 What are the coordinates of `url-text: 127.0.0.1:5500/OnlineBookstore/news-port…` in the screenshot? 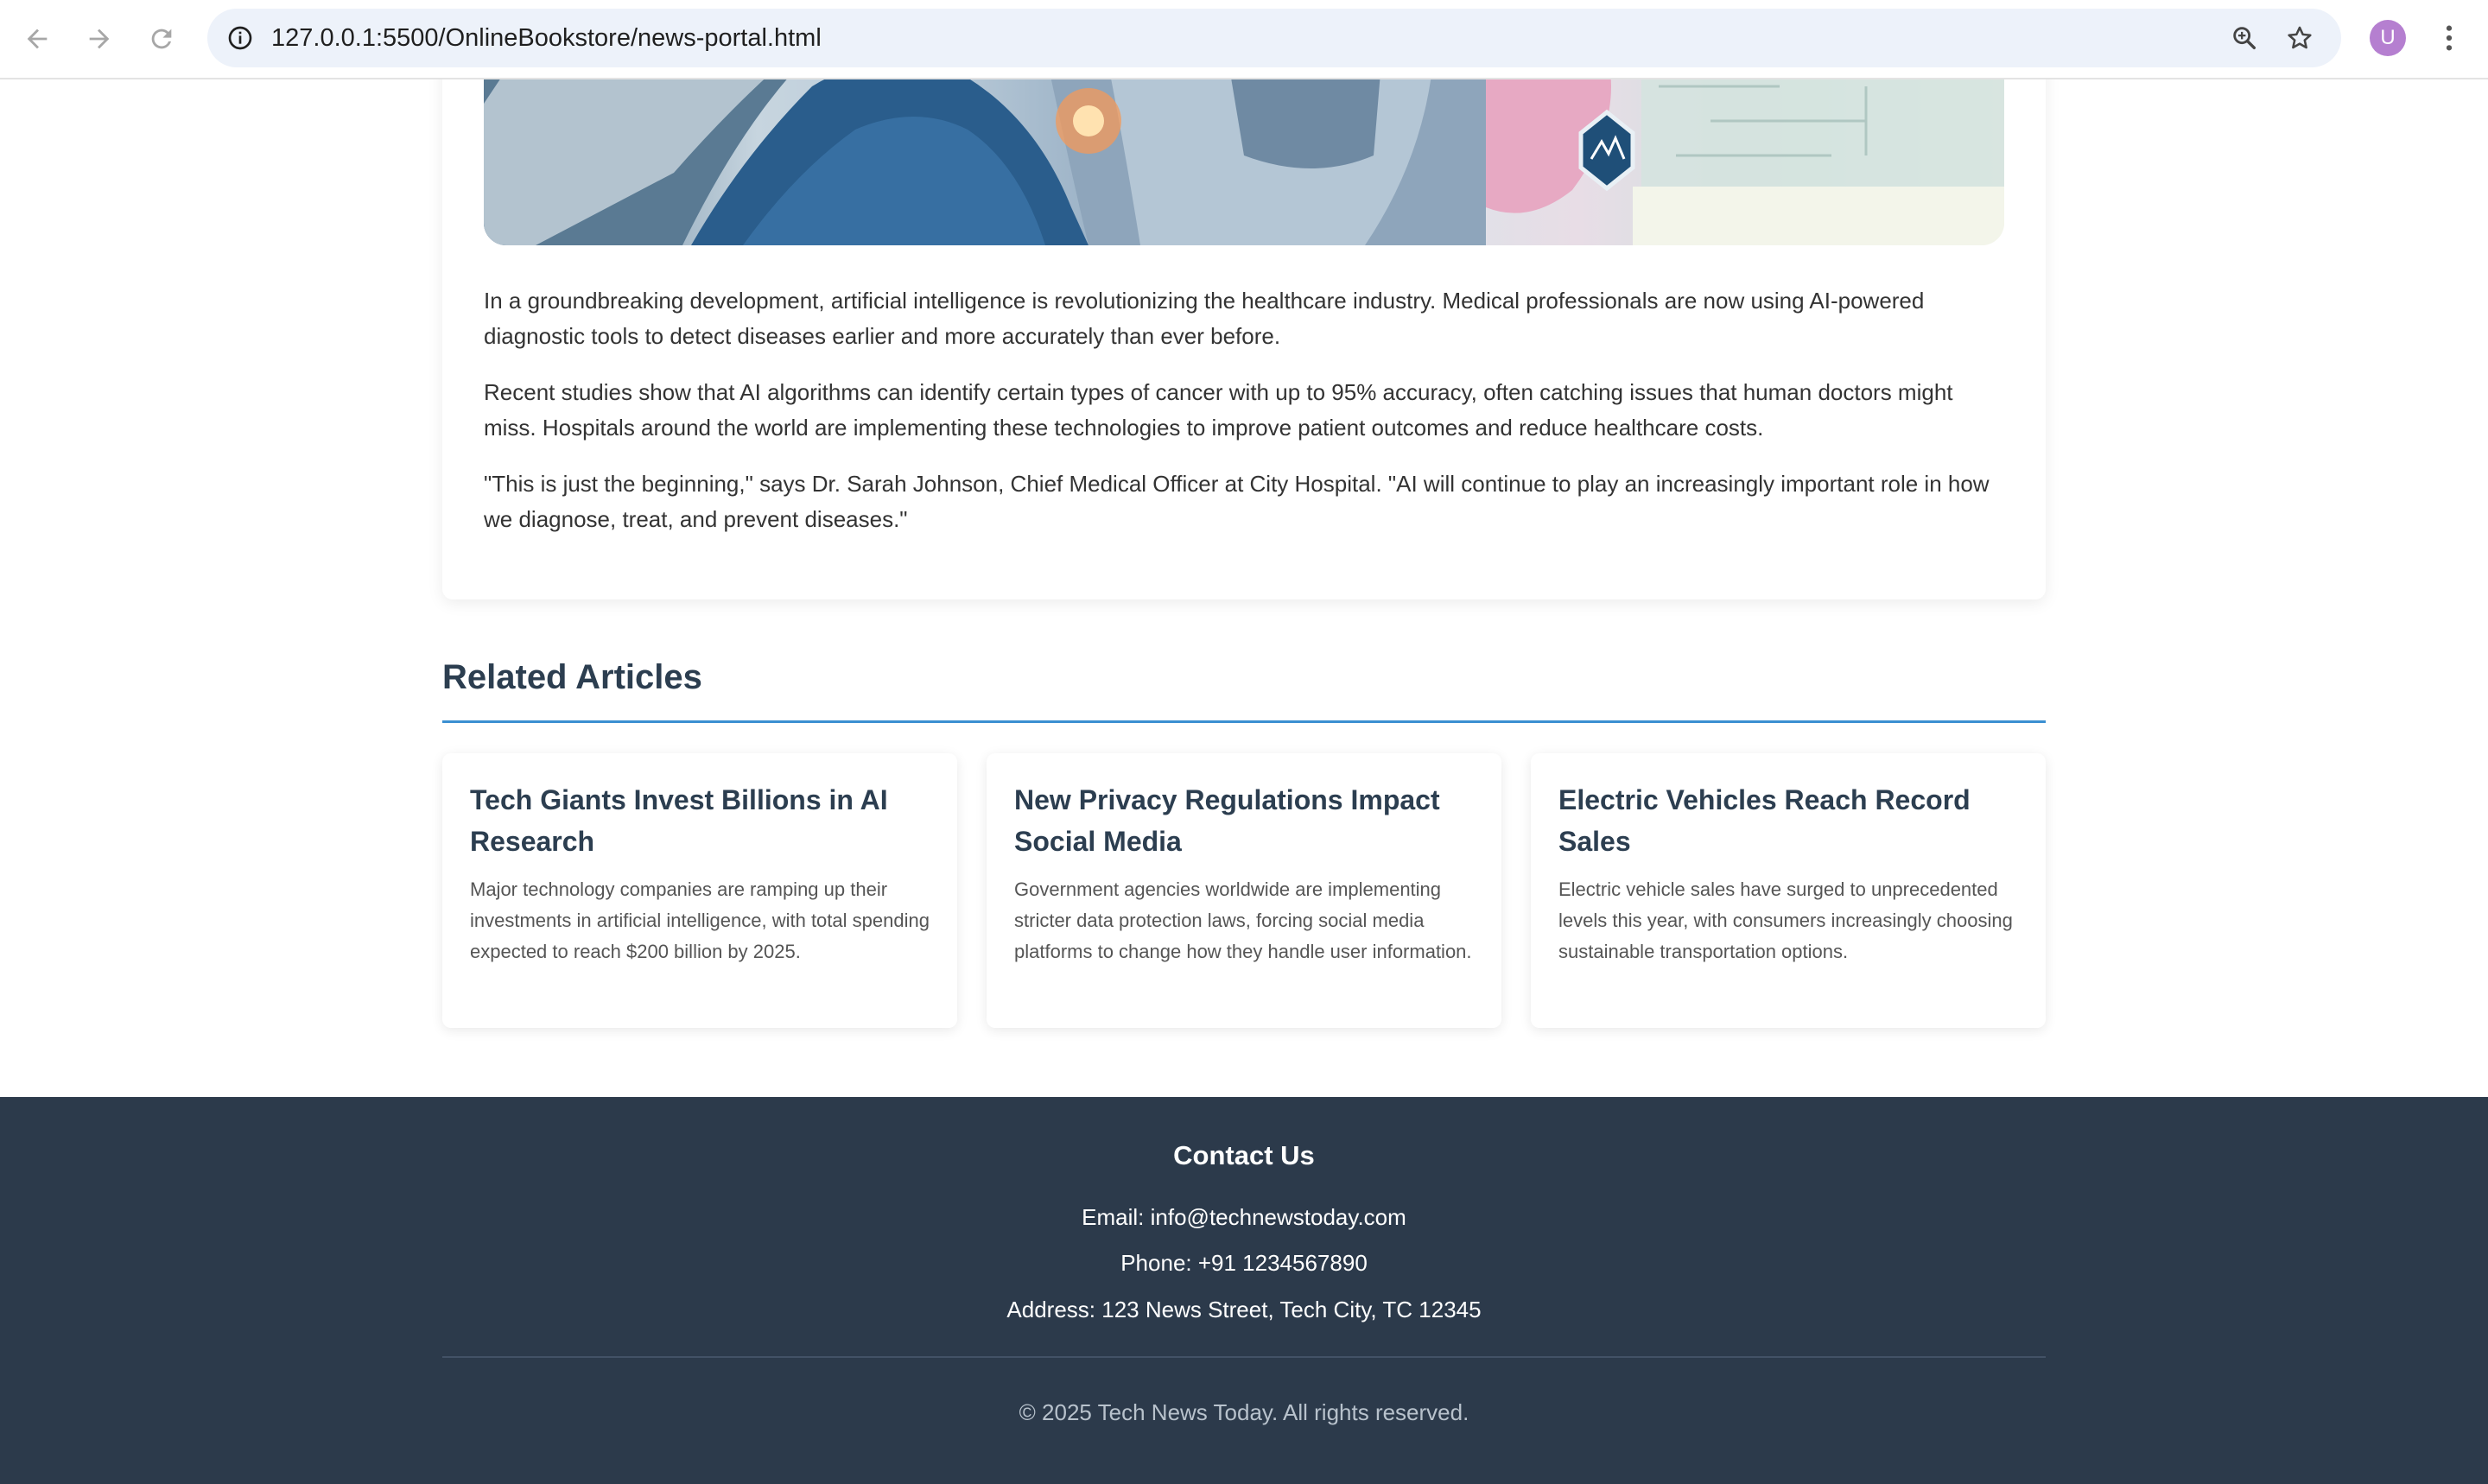 It's located at (546, 38).